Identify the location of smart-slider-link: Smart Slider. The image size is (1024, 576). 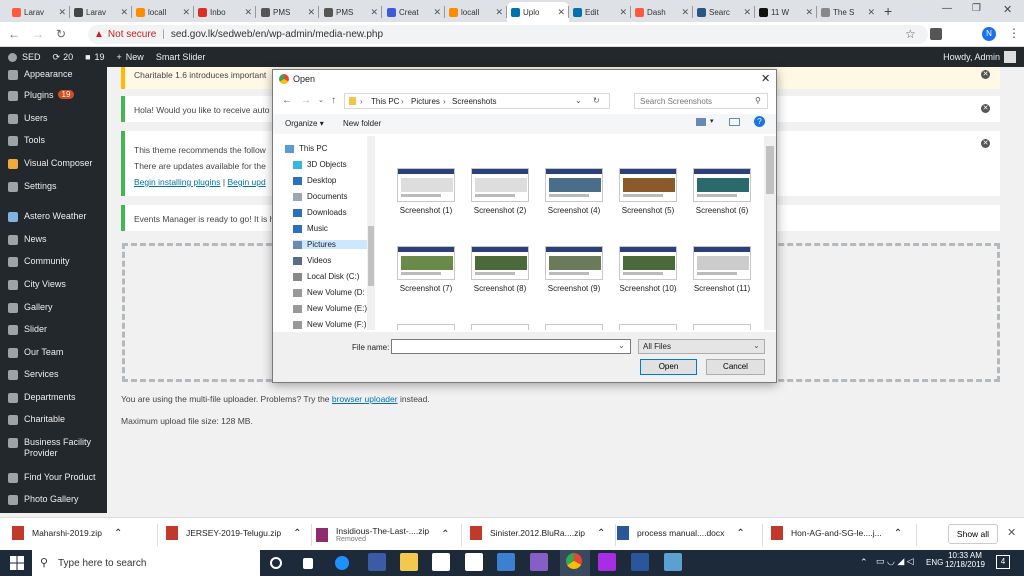
(181, 57).